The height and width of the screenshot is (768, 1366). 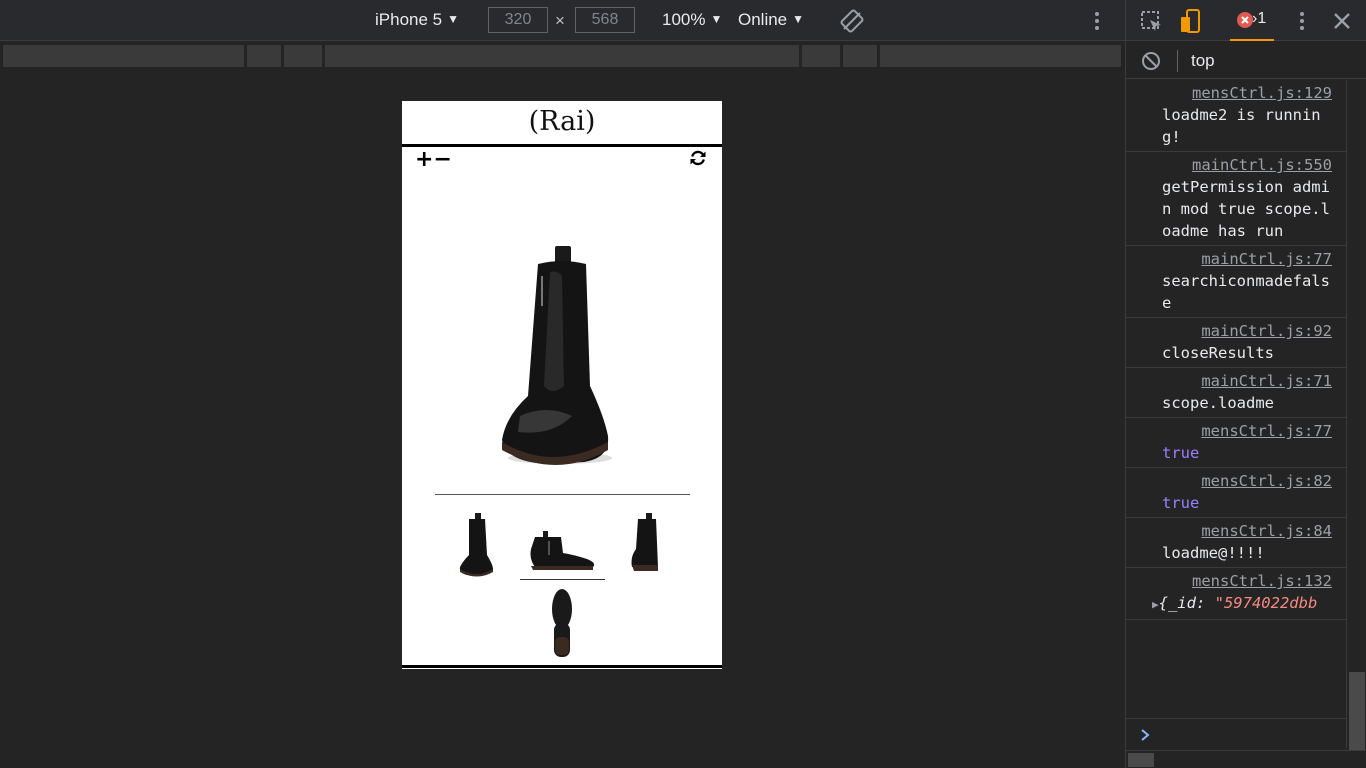 What do you see at coordinates (1145, 735) in the screenshot?
I see `chevron-right-icon` at bounding box center [1145, 735].